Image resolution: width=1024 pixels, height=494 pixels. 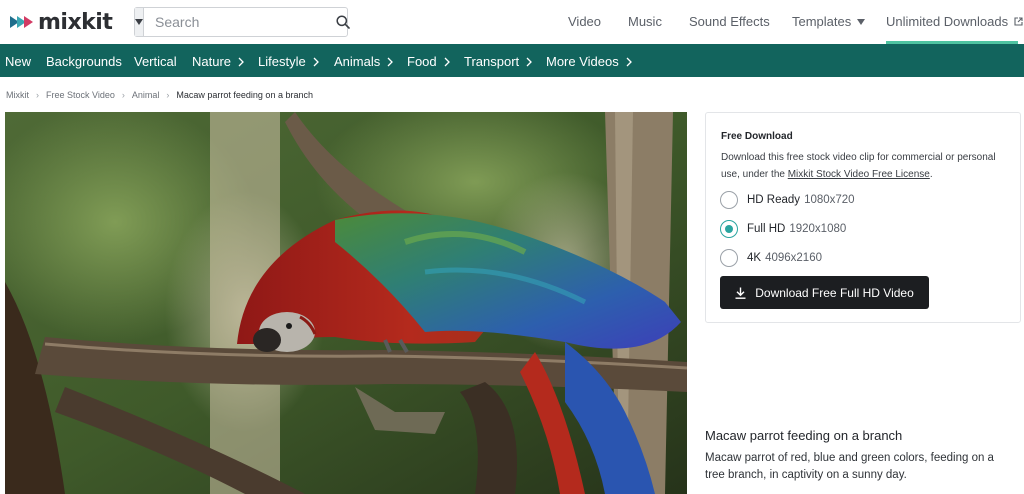 I want to click on search-button, so click(x=343, y=22).